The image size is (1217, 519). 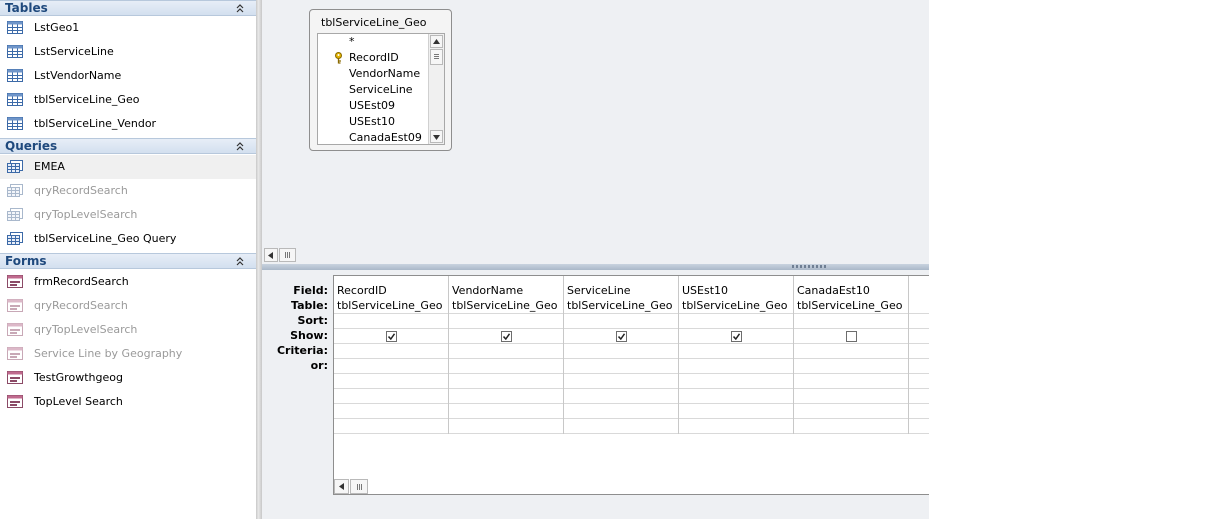 I want to click on nav-item-qrytoplevelsearch: qryTopLevelSearch, so click(x=128, y=215).